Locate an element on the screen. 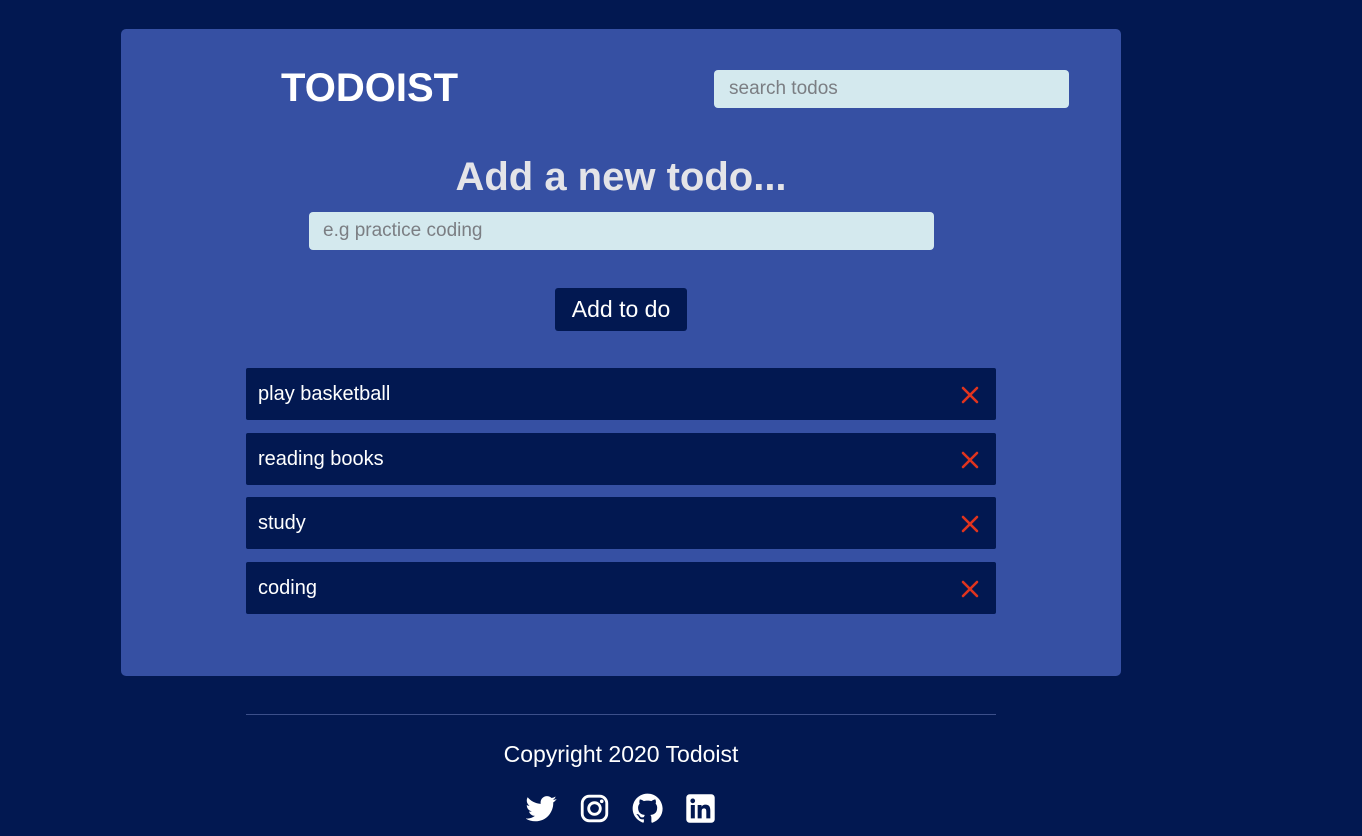 The image size is (1362, 836). twitter-link is located at coordinates (541, 808).